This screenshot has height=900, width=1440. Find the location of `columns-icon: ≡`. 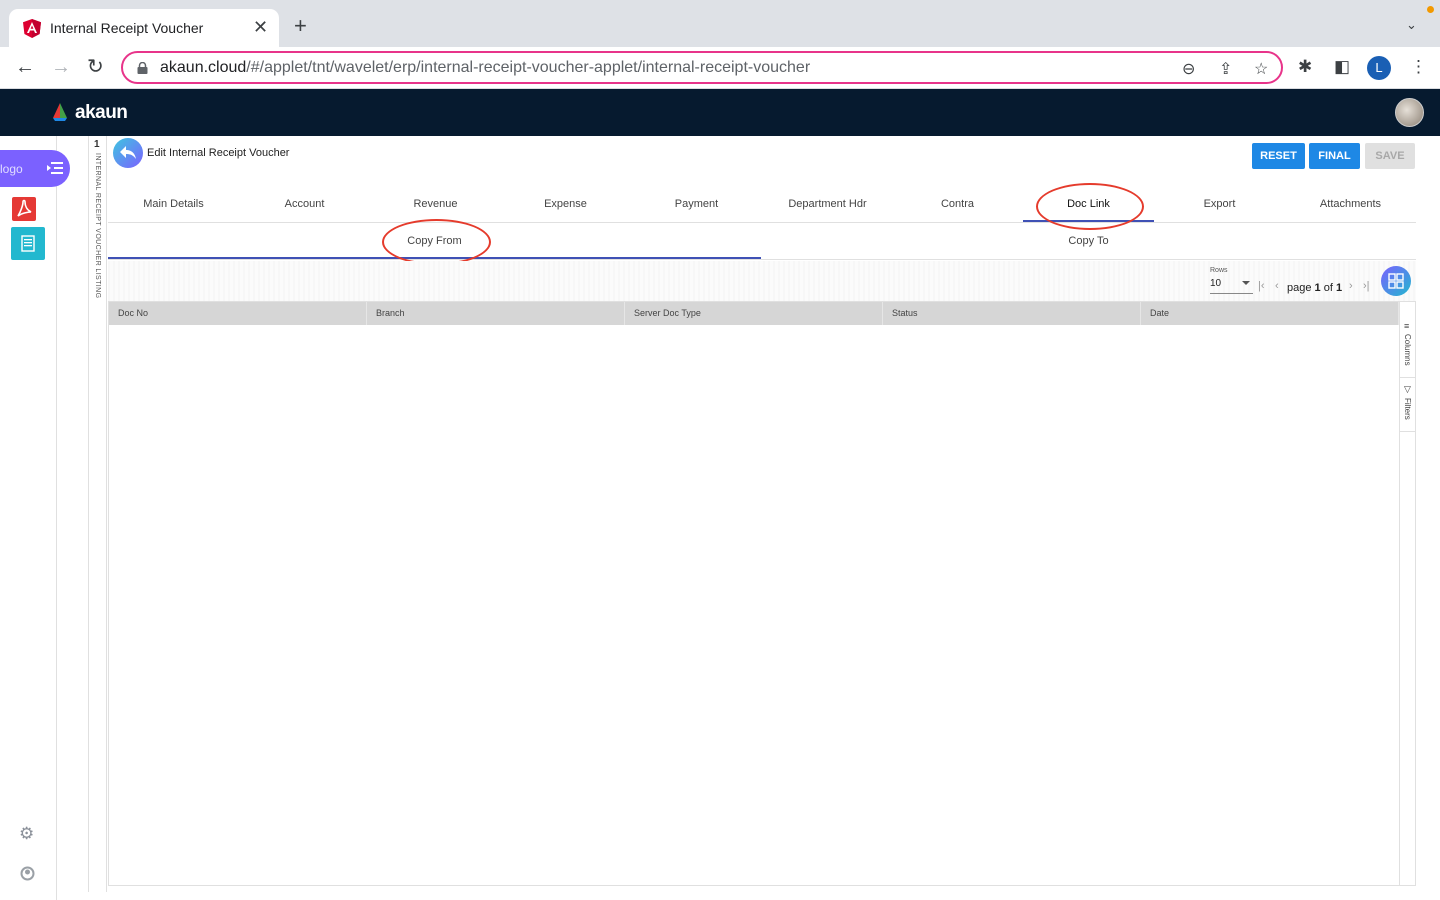

columns-icon: ≡ is located at coordinates (1407, 326).